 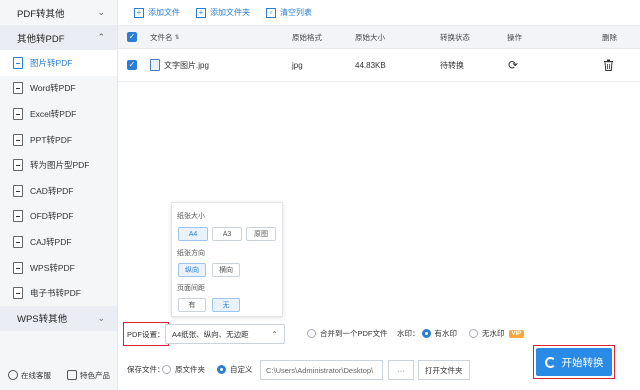 What do you see at coordinates (51, 62) in the screenshot?
I see `sidebar-item-label: 图片转PDF` at bounding box center [51, 62].